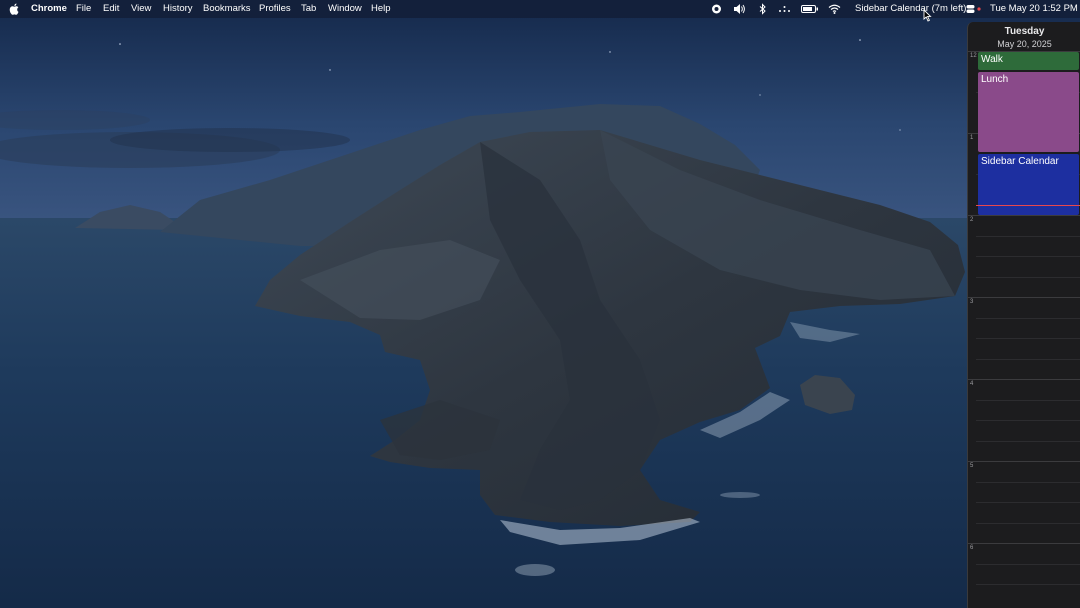  What do you see at coordinates (763, 9) in the screenshot?
I see `bluetooth-icon` at bounding box center [763, 9].